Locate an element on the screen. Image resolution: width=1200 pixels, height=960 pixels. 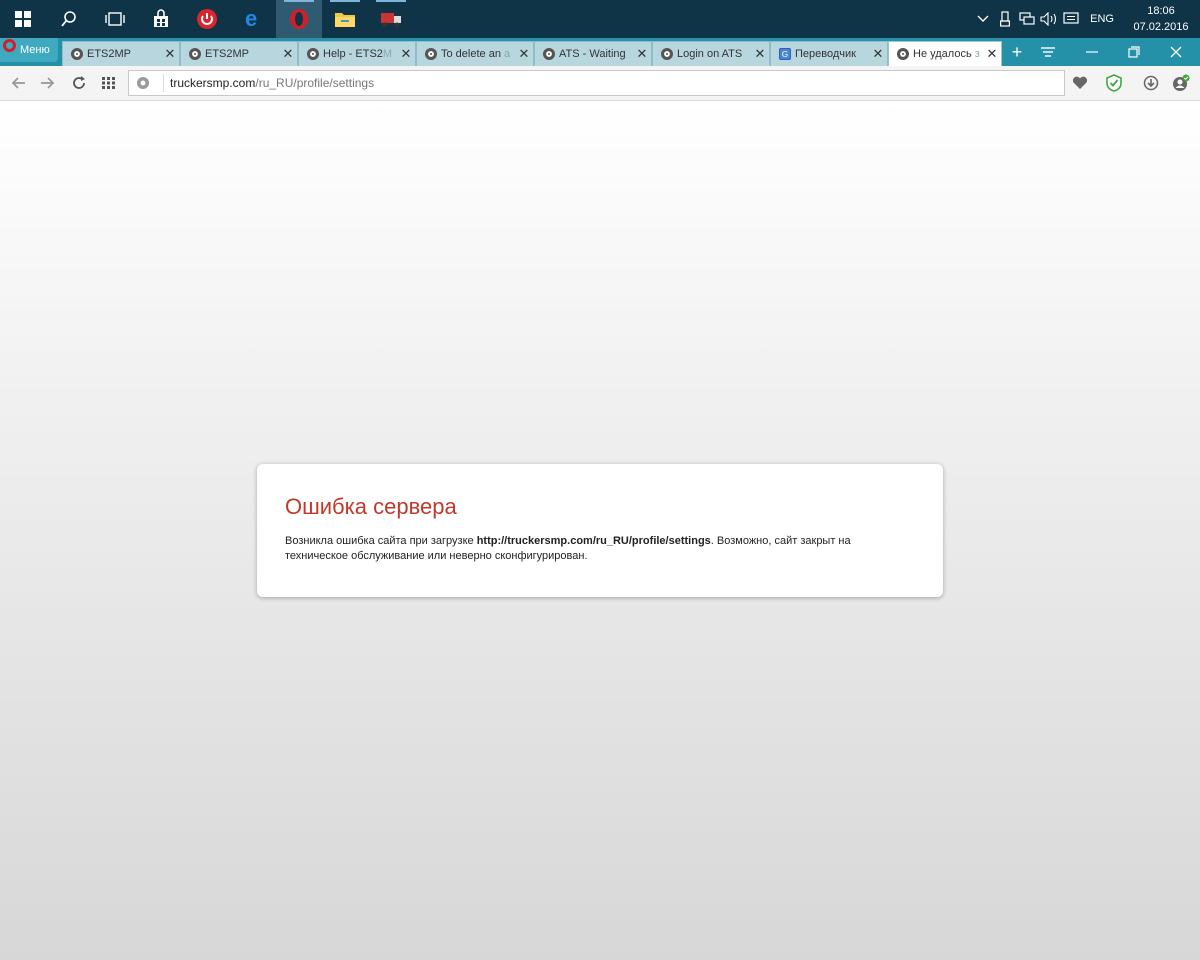
url-host: truckersmp.com is located at coordinates (213, 83).